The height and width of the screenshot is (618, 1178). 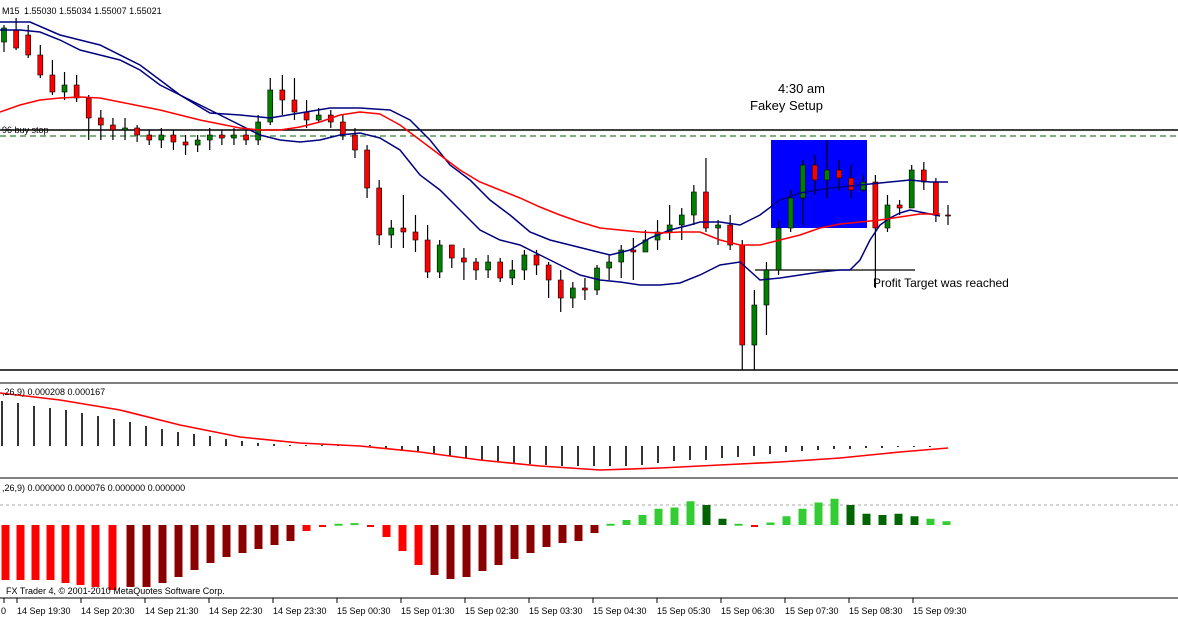 I want to click on time-tick-label: 15 Sep 09:30, so click(x=940, y=611).